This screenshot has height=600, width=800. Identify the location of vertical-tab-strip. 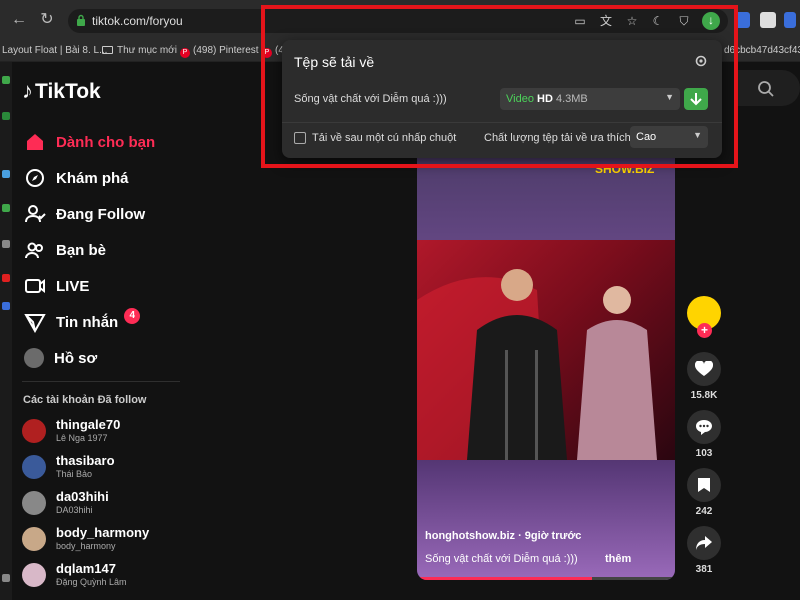
(6, 331).